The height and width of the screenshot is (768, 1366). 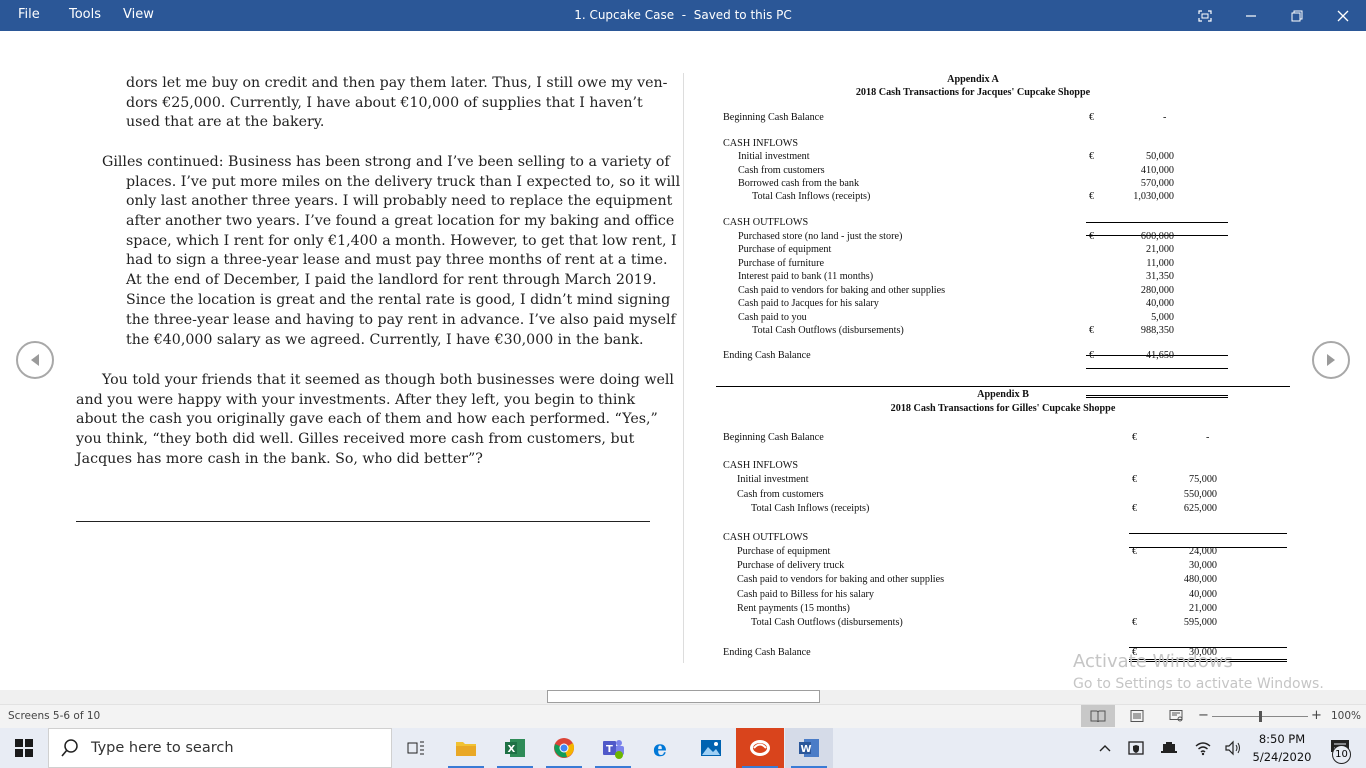 I want to click on inflow-value: 570,000, so click(x=1157, y=183).